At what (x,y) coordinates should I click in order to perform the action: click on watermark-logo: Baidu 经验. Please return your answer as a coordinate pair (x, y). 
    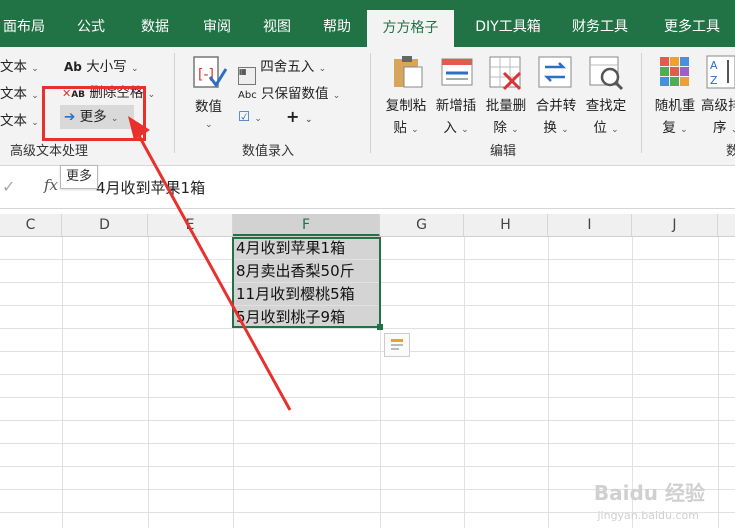
    Looking at the image, I should click on (649, 493).